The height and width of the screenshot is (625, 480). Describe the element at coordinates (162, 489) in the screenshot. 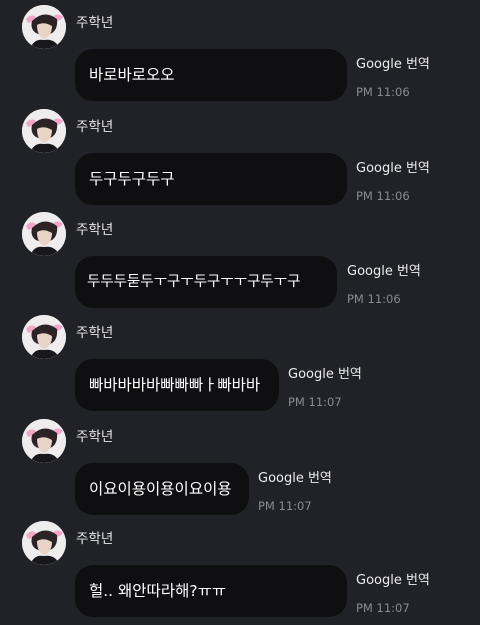

I see `message-bubble: 이요이용이용이요이용` at that location.